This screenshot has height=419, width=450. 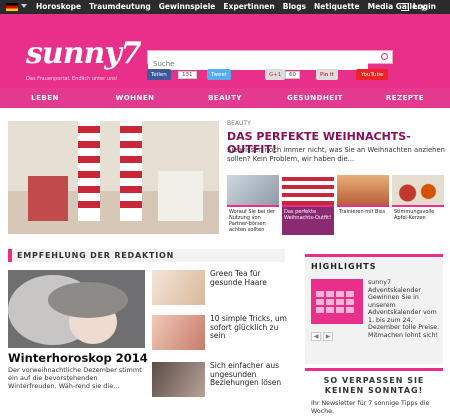 What do you see at coordinates (337, 6) in the screenshot?
I see `topnav-netiquette: Netiquette` at bounding box center [337, 6].